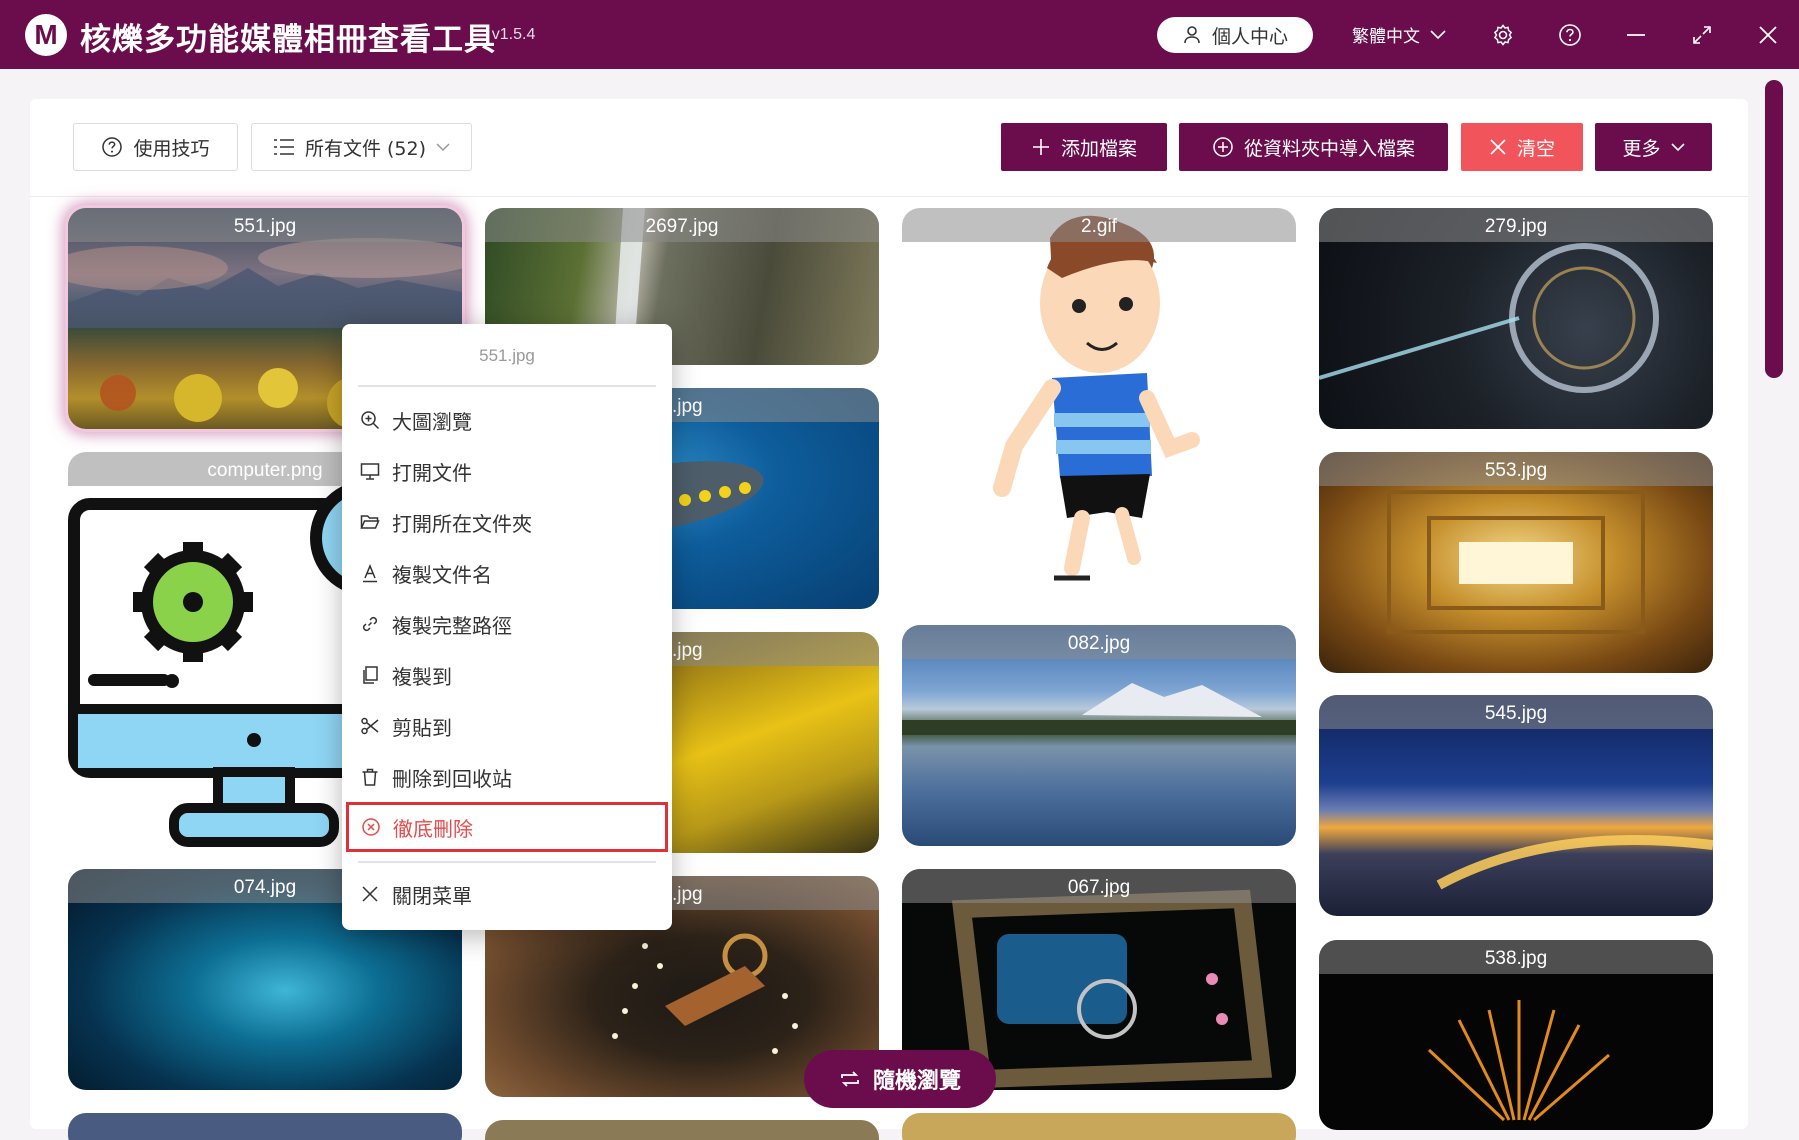 The image size is (1799, 1140). What do you see at coordinates (112, 147) in the screenshot?
I see `question-circle-icon` at bounding box center [112, 147].